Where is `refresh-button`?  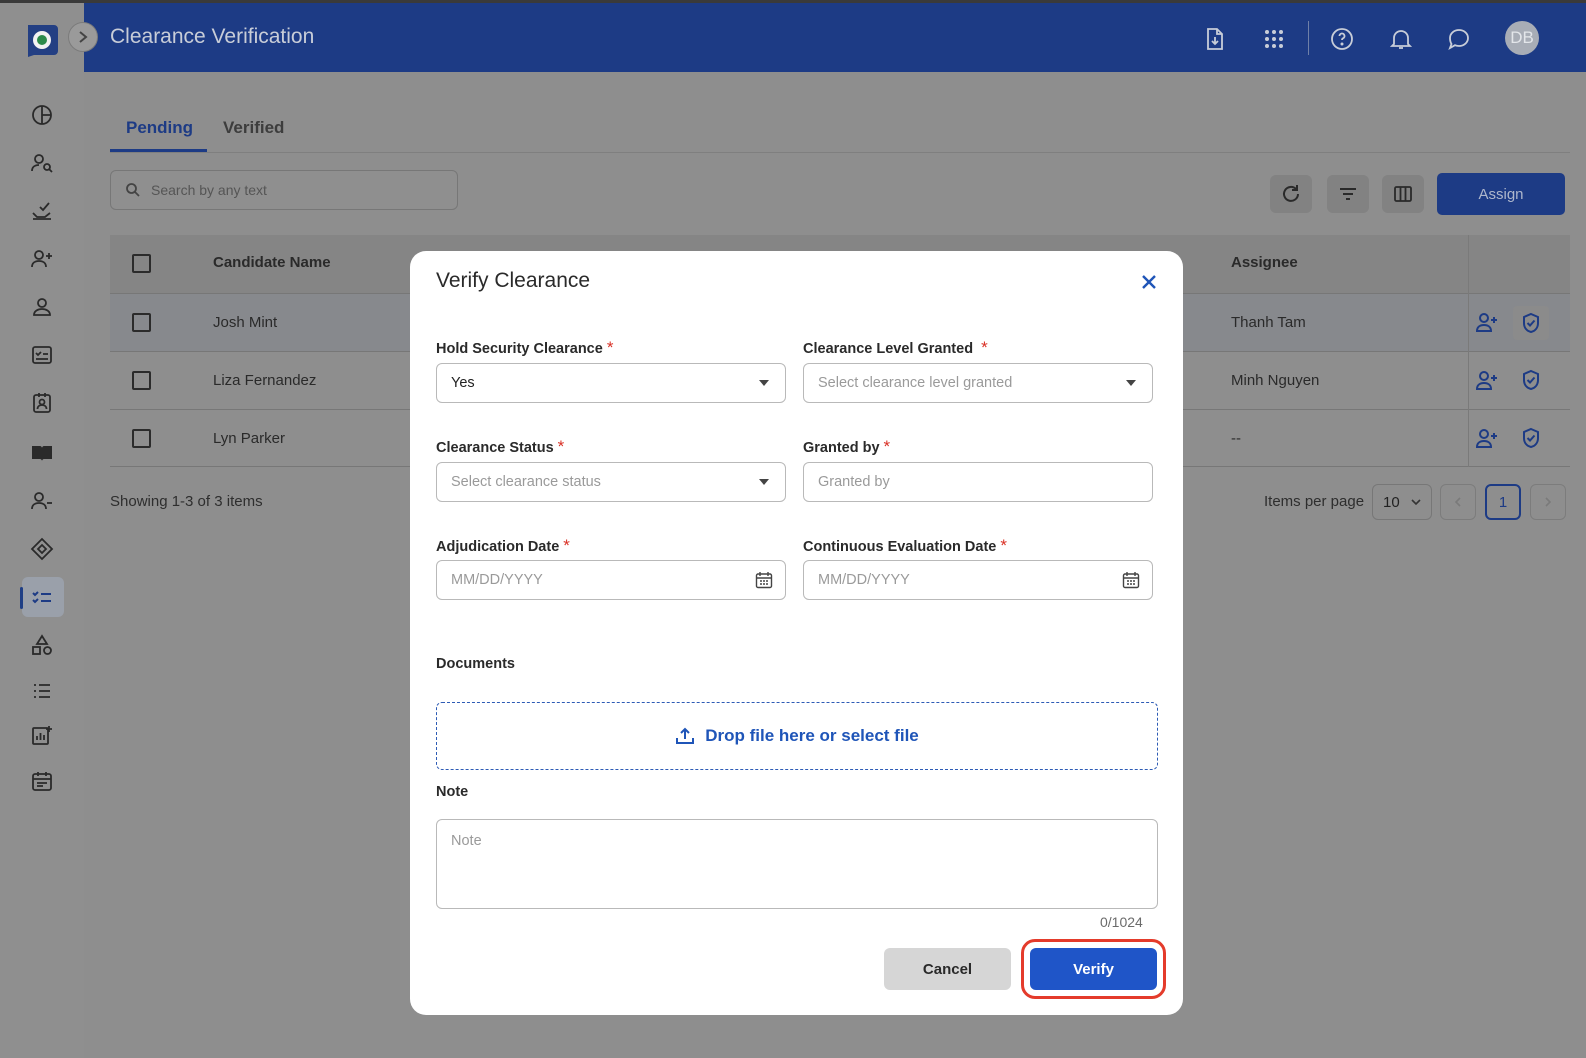
refresh-button is located at coordinates (1291, 194).